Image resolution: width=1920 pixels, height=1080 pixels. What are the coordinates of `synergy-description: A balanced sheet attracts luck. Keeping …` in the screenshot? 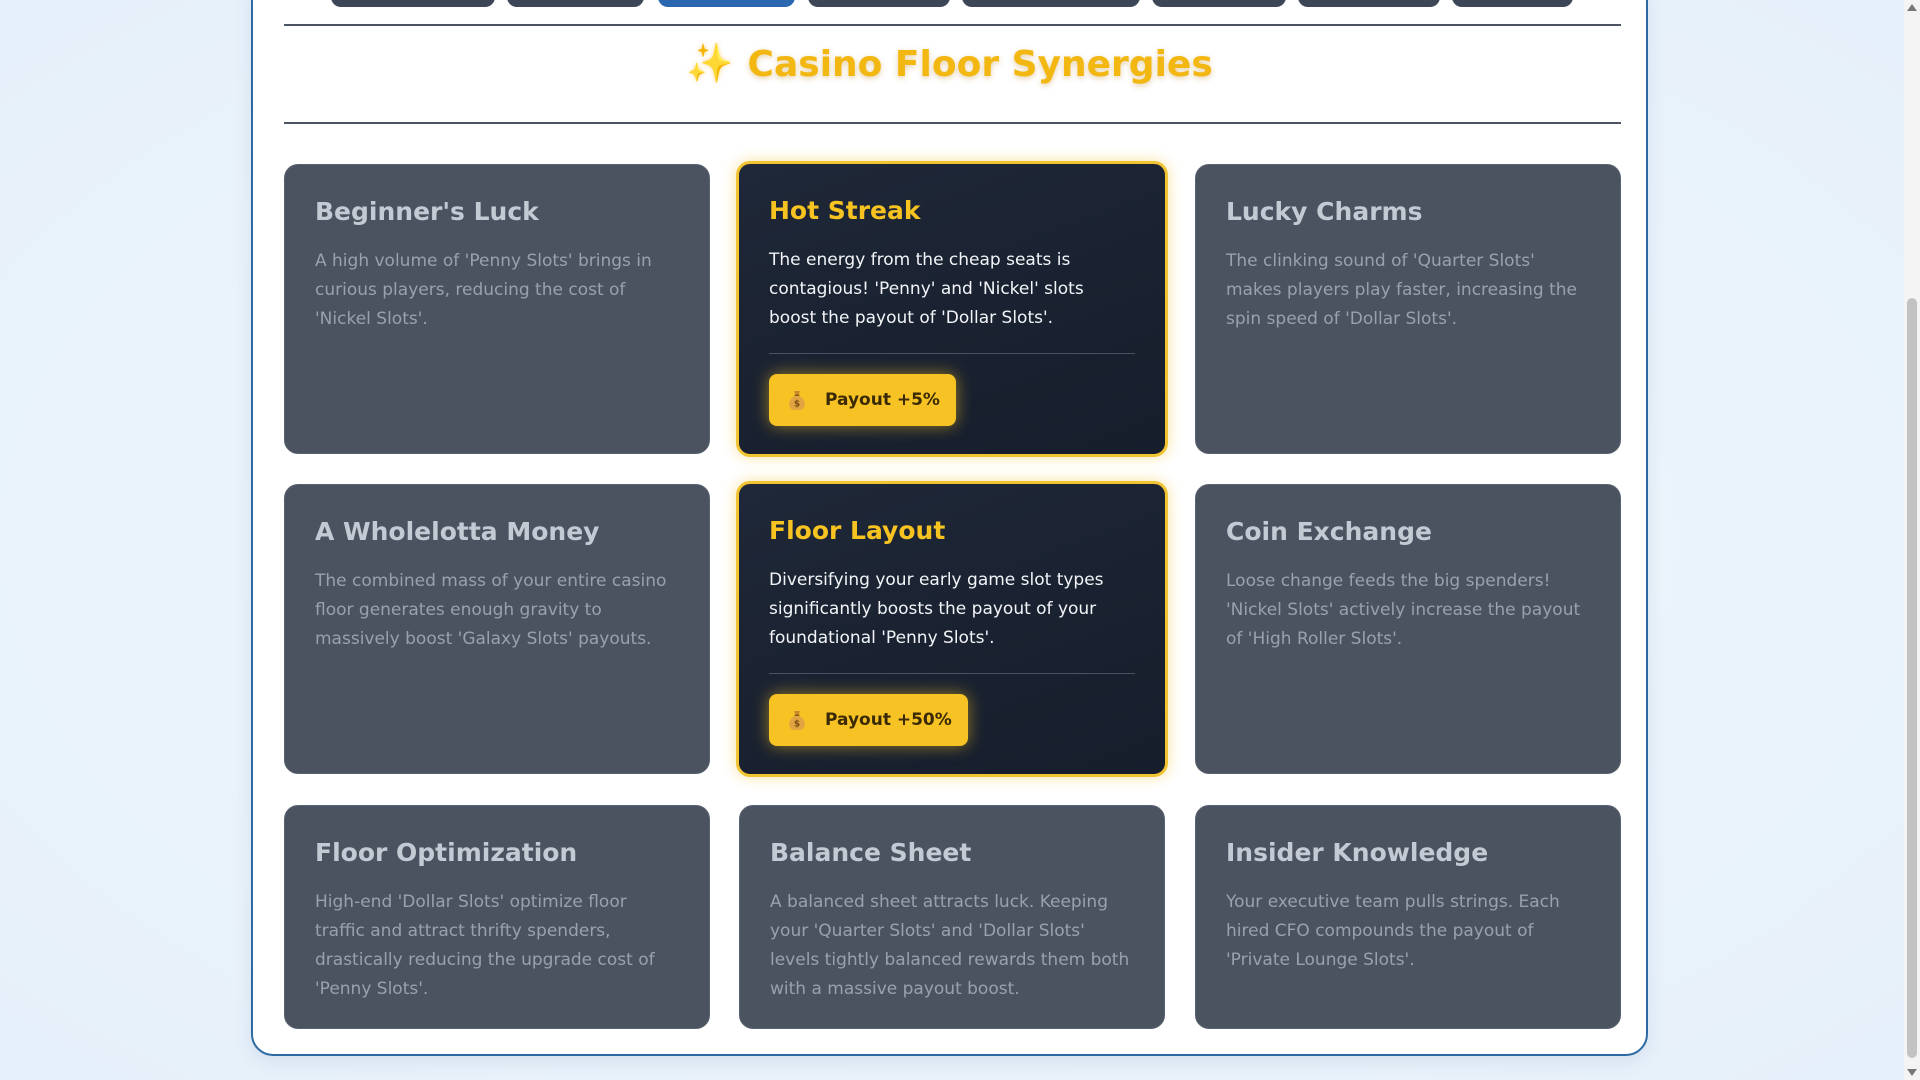 It's located at (950, 945).